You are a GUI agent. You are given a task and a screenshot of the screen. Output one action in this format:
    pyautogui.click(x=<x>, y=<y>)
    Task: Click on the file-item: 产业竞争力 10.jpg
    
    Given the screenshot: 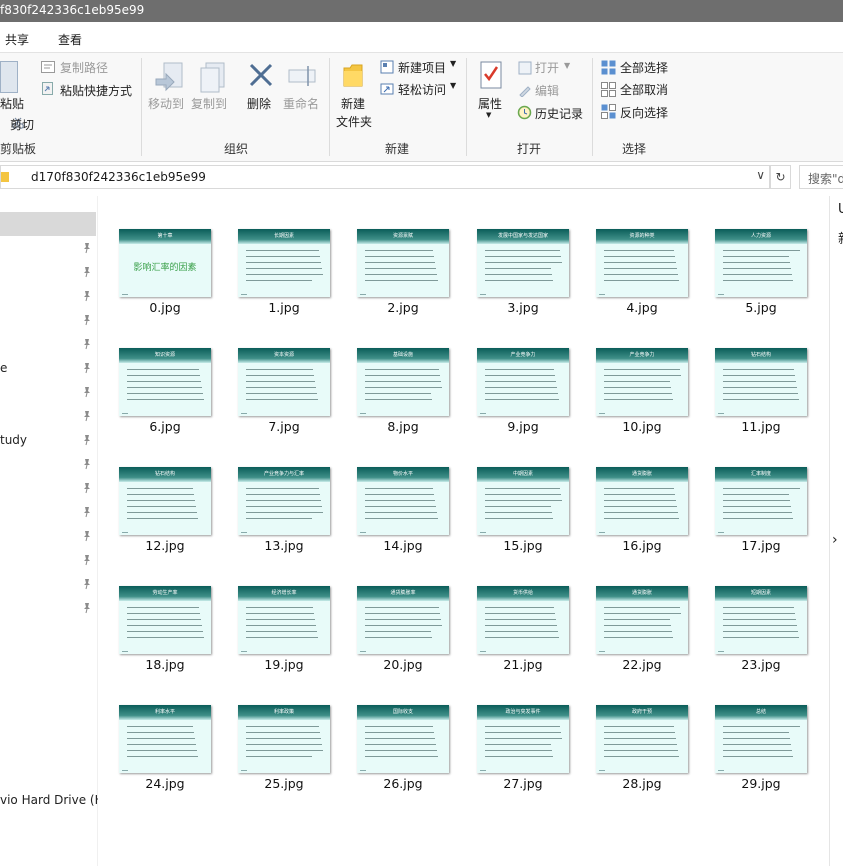 What is the action you would take?
    pyautogui.click(x=642, y=395)
    